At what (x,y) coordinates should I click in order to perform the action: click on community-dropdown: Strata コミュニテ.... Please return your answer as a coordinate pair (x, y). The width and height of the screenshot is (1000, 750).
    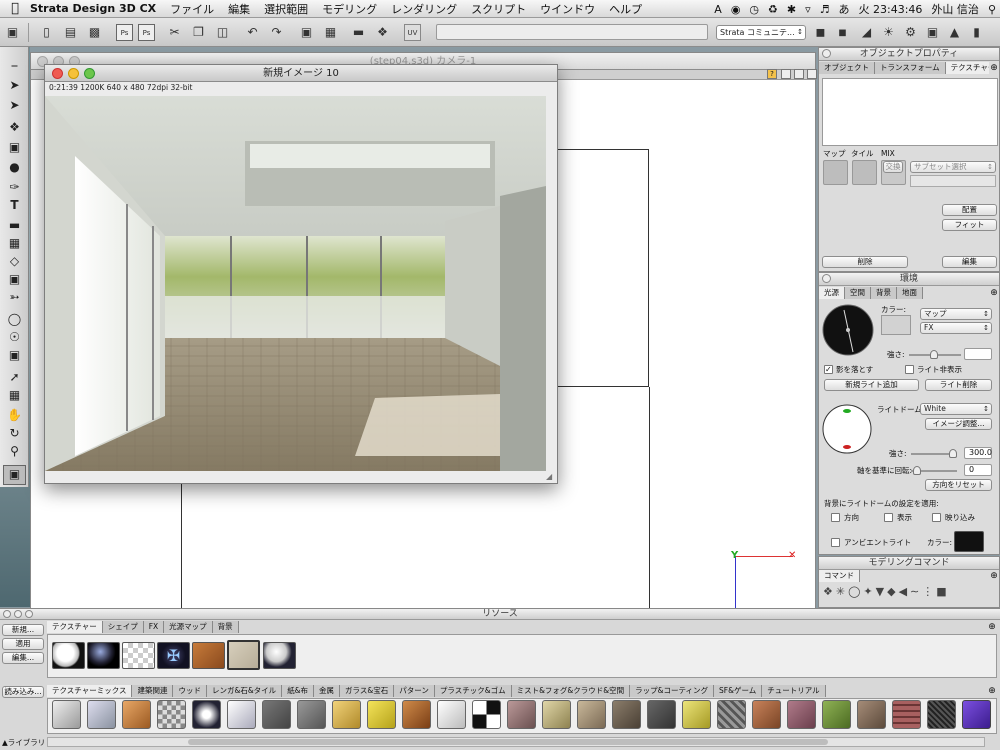
    Looking at the image, I should click on (761, 32).